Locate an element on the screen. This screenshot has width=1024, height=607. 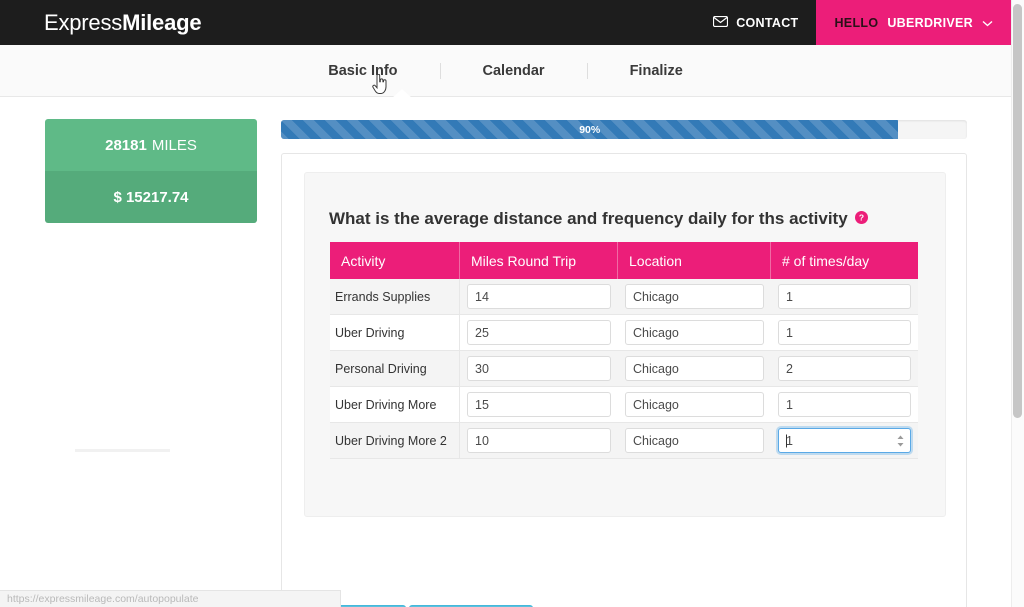
total-miles-unit: MILES is located at coordinates (174, 145).